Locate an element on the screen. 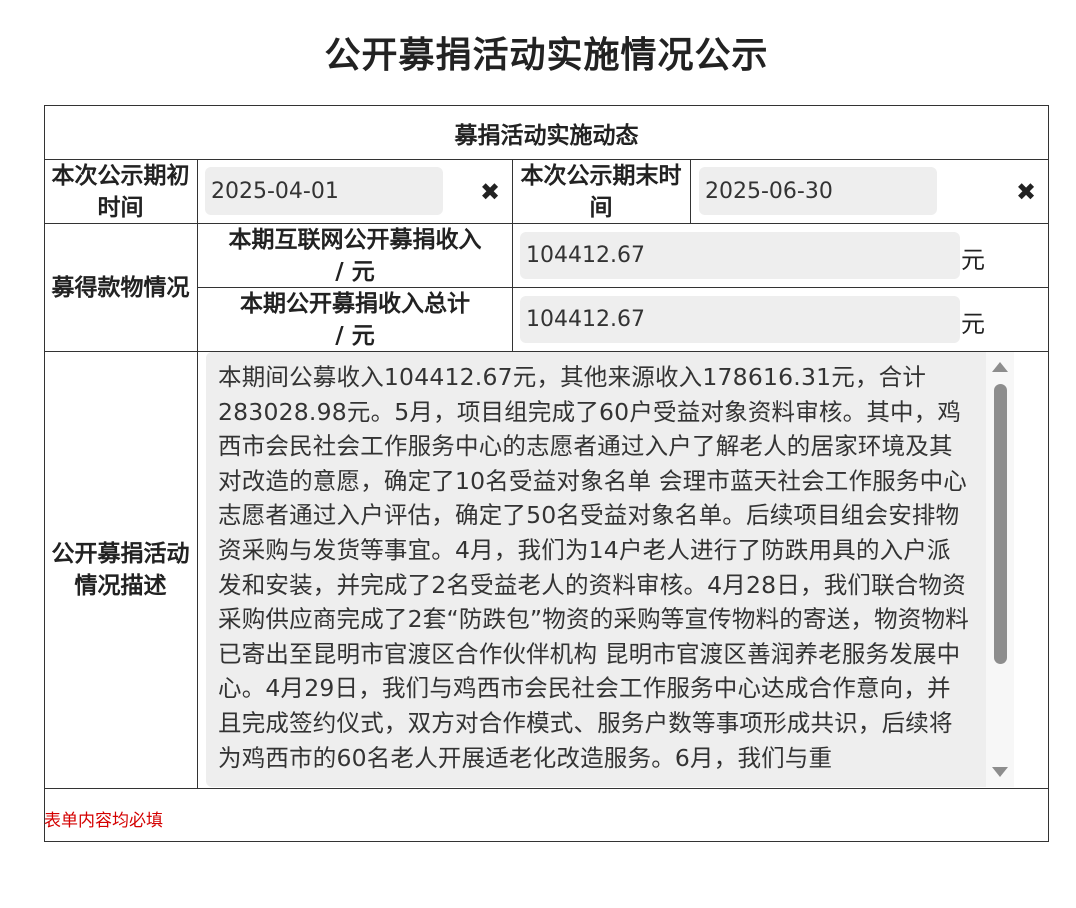 This screenshot has width=1076, height=908. scroll-up-arrow-icon is located at coordinates (1000, 367).